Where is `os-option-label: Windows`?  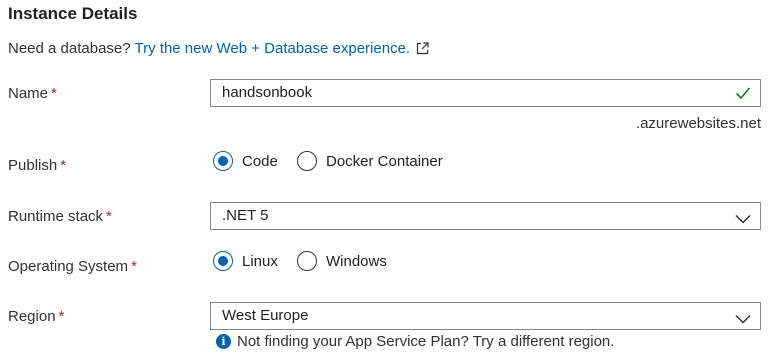 os-option-label: Windows is located at coordinates (356, 261).